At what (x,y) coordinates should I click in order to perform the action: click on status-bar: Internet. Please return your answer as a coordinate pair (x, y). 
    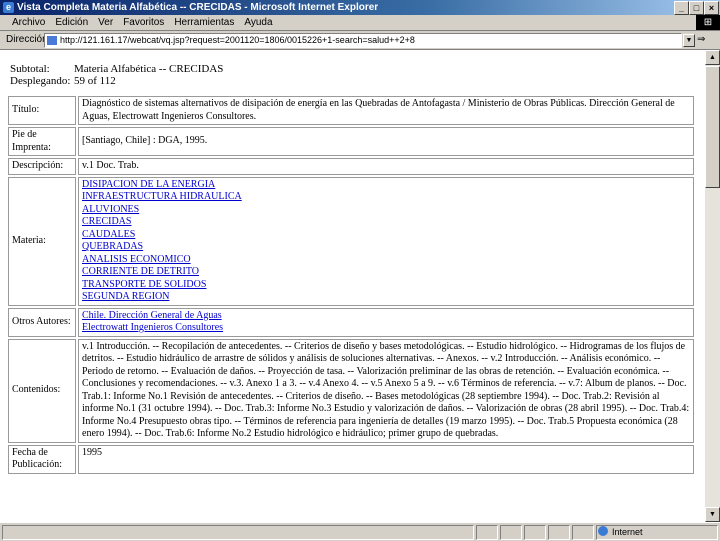
    Looking at the image, I should click on (360, 531).